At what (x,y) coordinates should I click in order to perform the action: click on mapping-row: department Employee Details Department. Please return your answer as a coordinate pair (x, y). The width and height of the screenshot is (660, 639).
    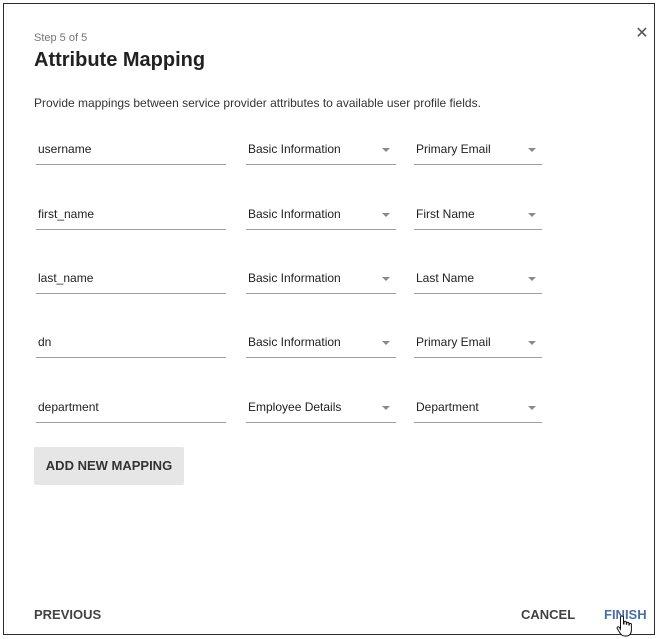
    Looking at the image, I should click on (330, 411).